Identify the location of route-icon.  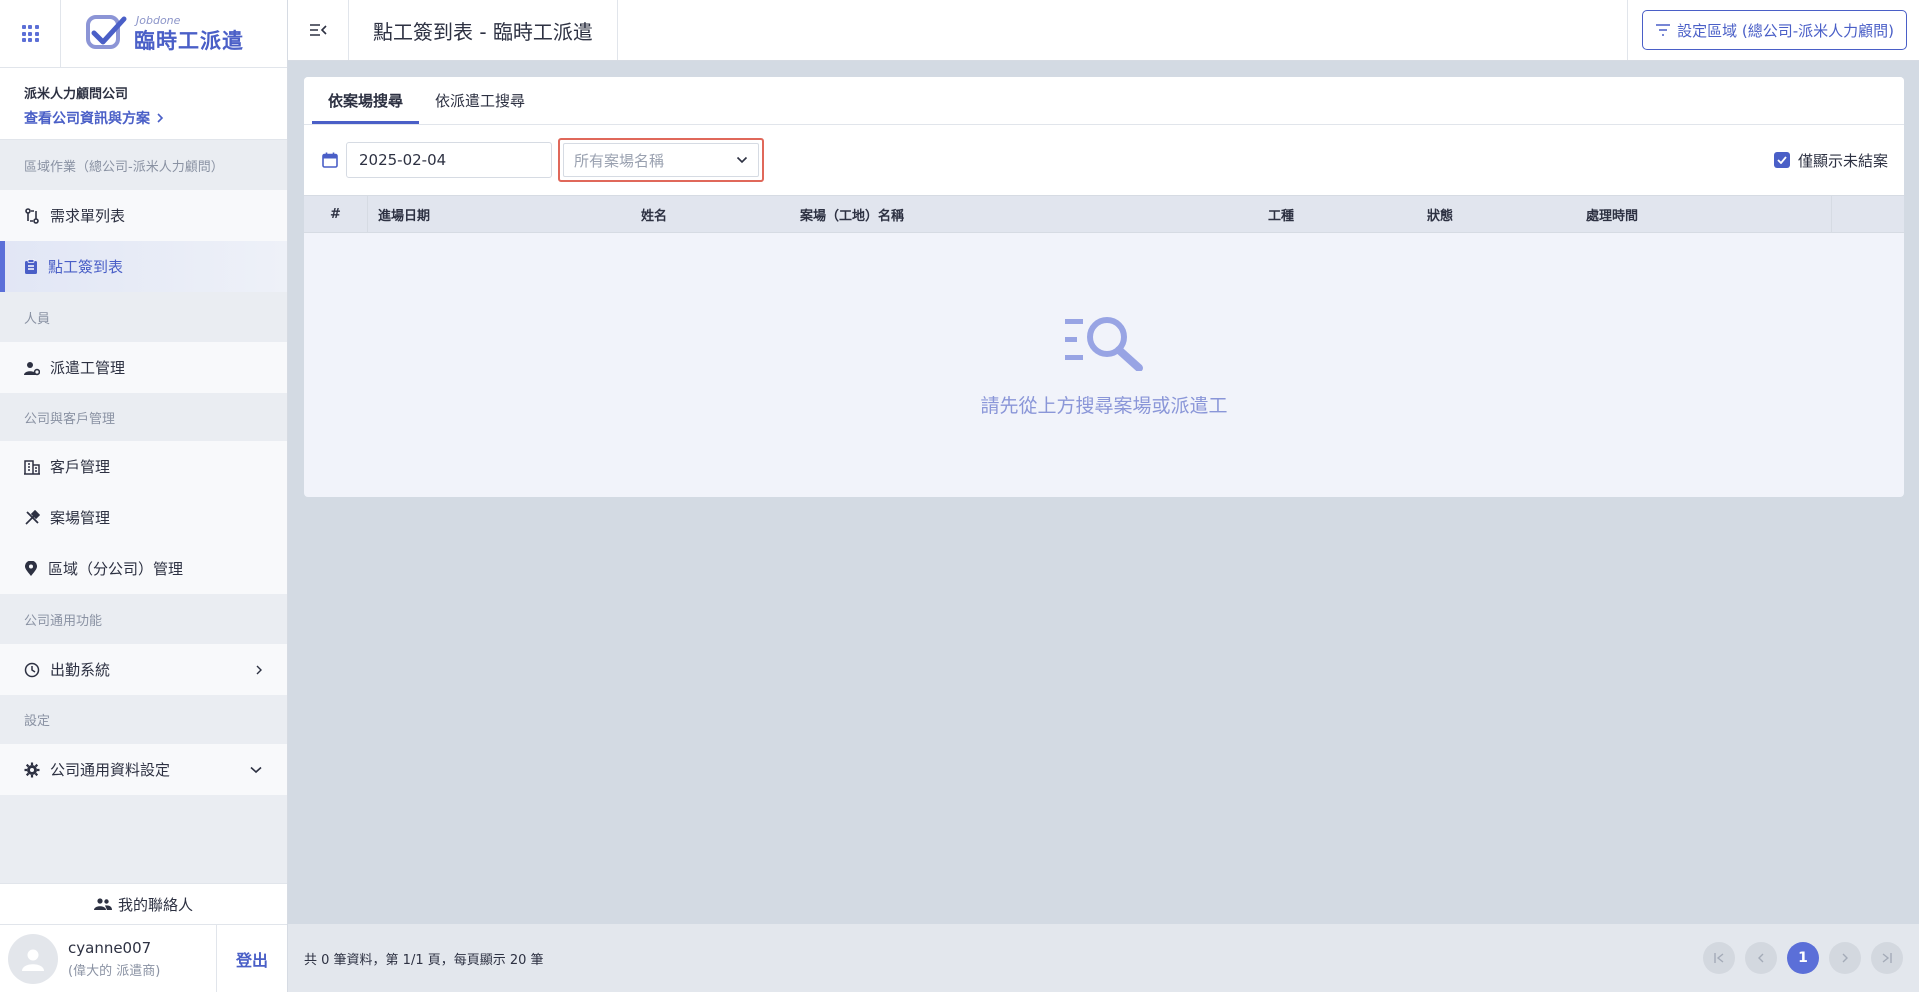
(32, 215).